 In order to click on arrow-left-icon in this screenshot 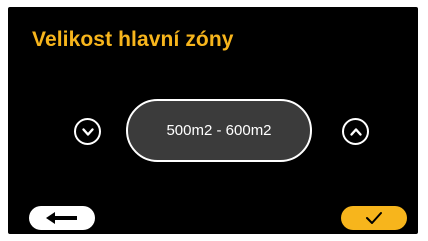, I will do `click(61, 218)`.